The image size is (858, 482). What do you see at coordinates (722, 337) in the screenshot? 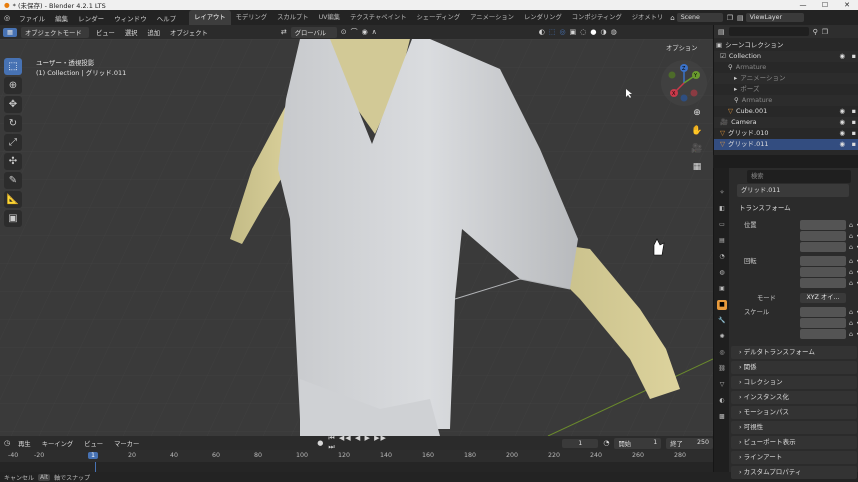
I see `particles-tab-icon: ✺` at bounding box center [722, 337].